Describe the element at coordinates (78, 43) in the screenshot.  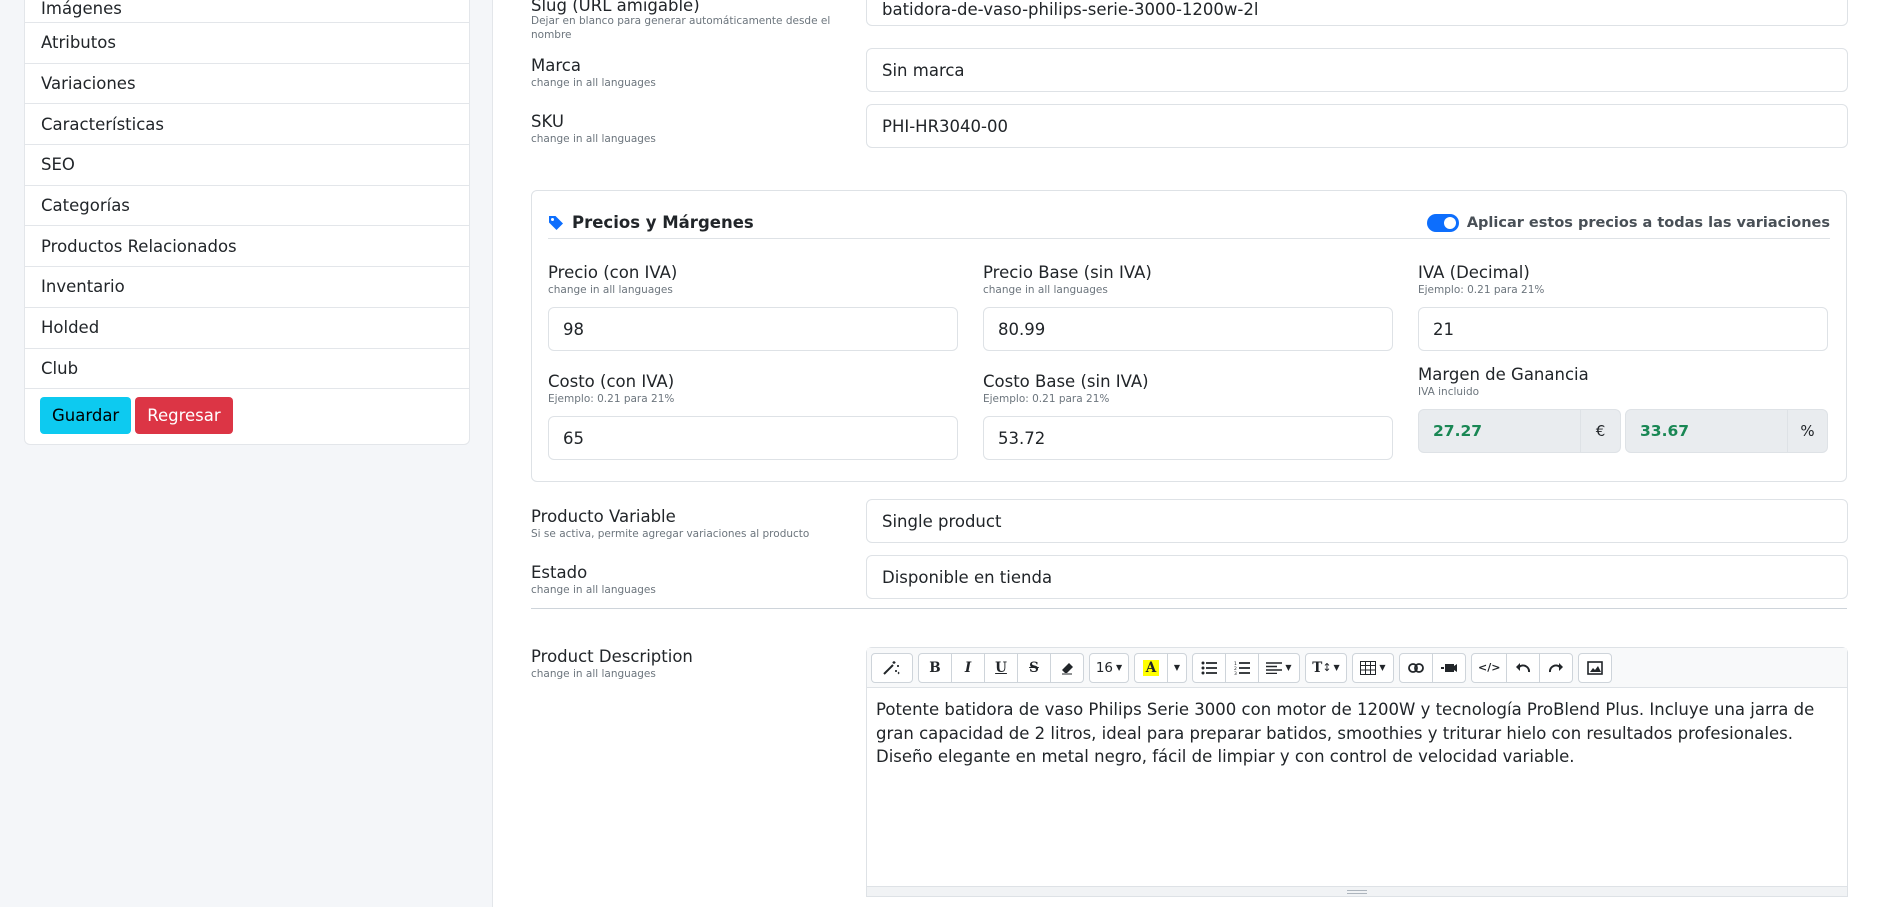
I see `sidebar-item-label: Atributos` at that location.